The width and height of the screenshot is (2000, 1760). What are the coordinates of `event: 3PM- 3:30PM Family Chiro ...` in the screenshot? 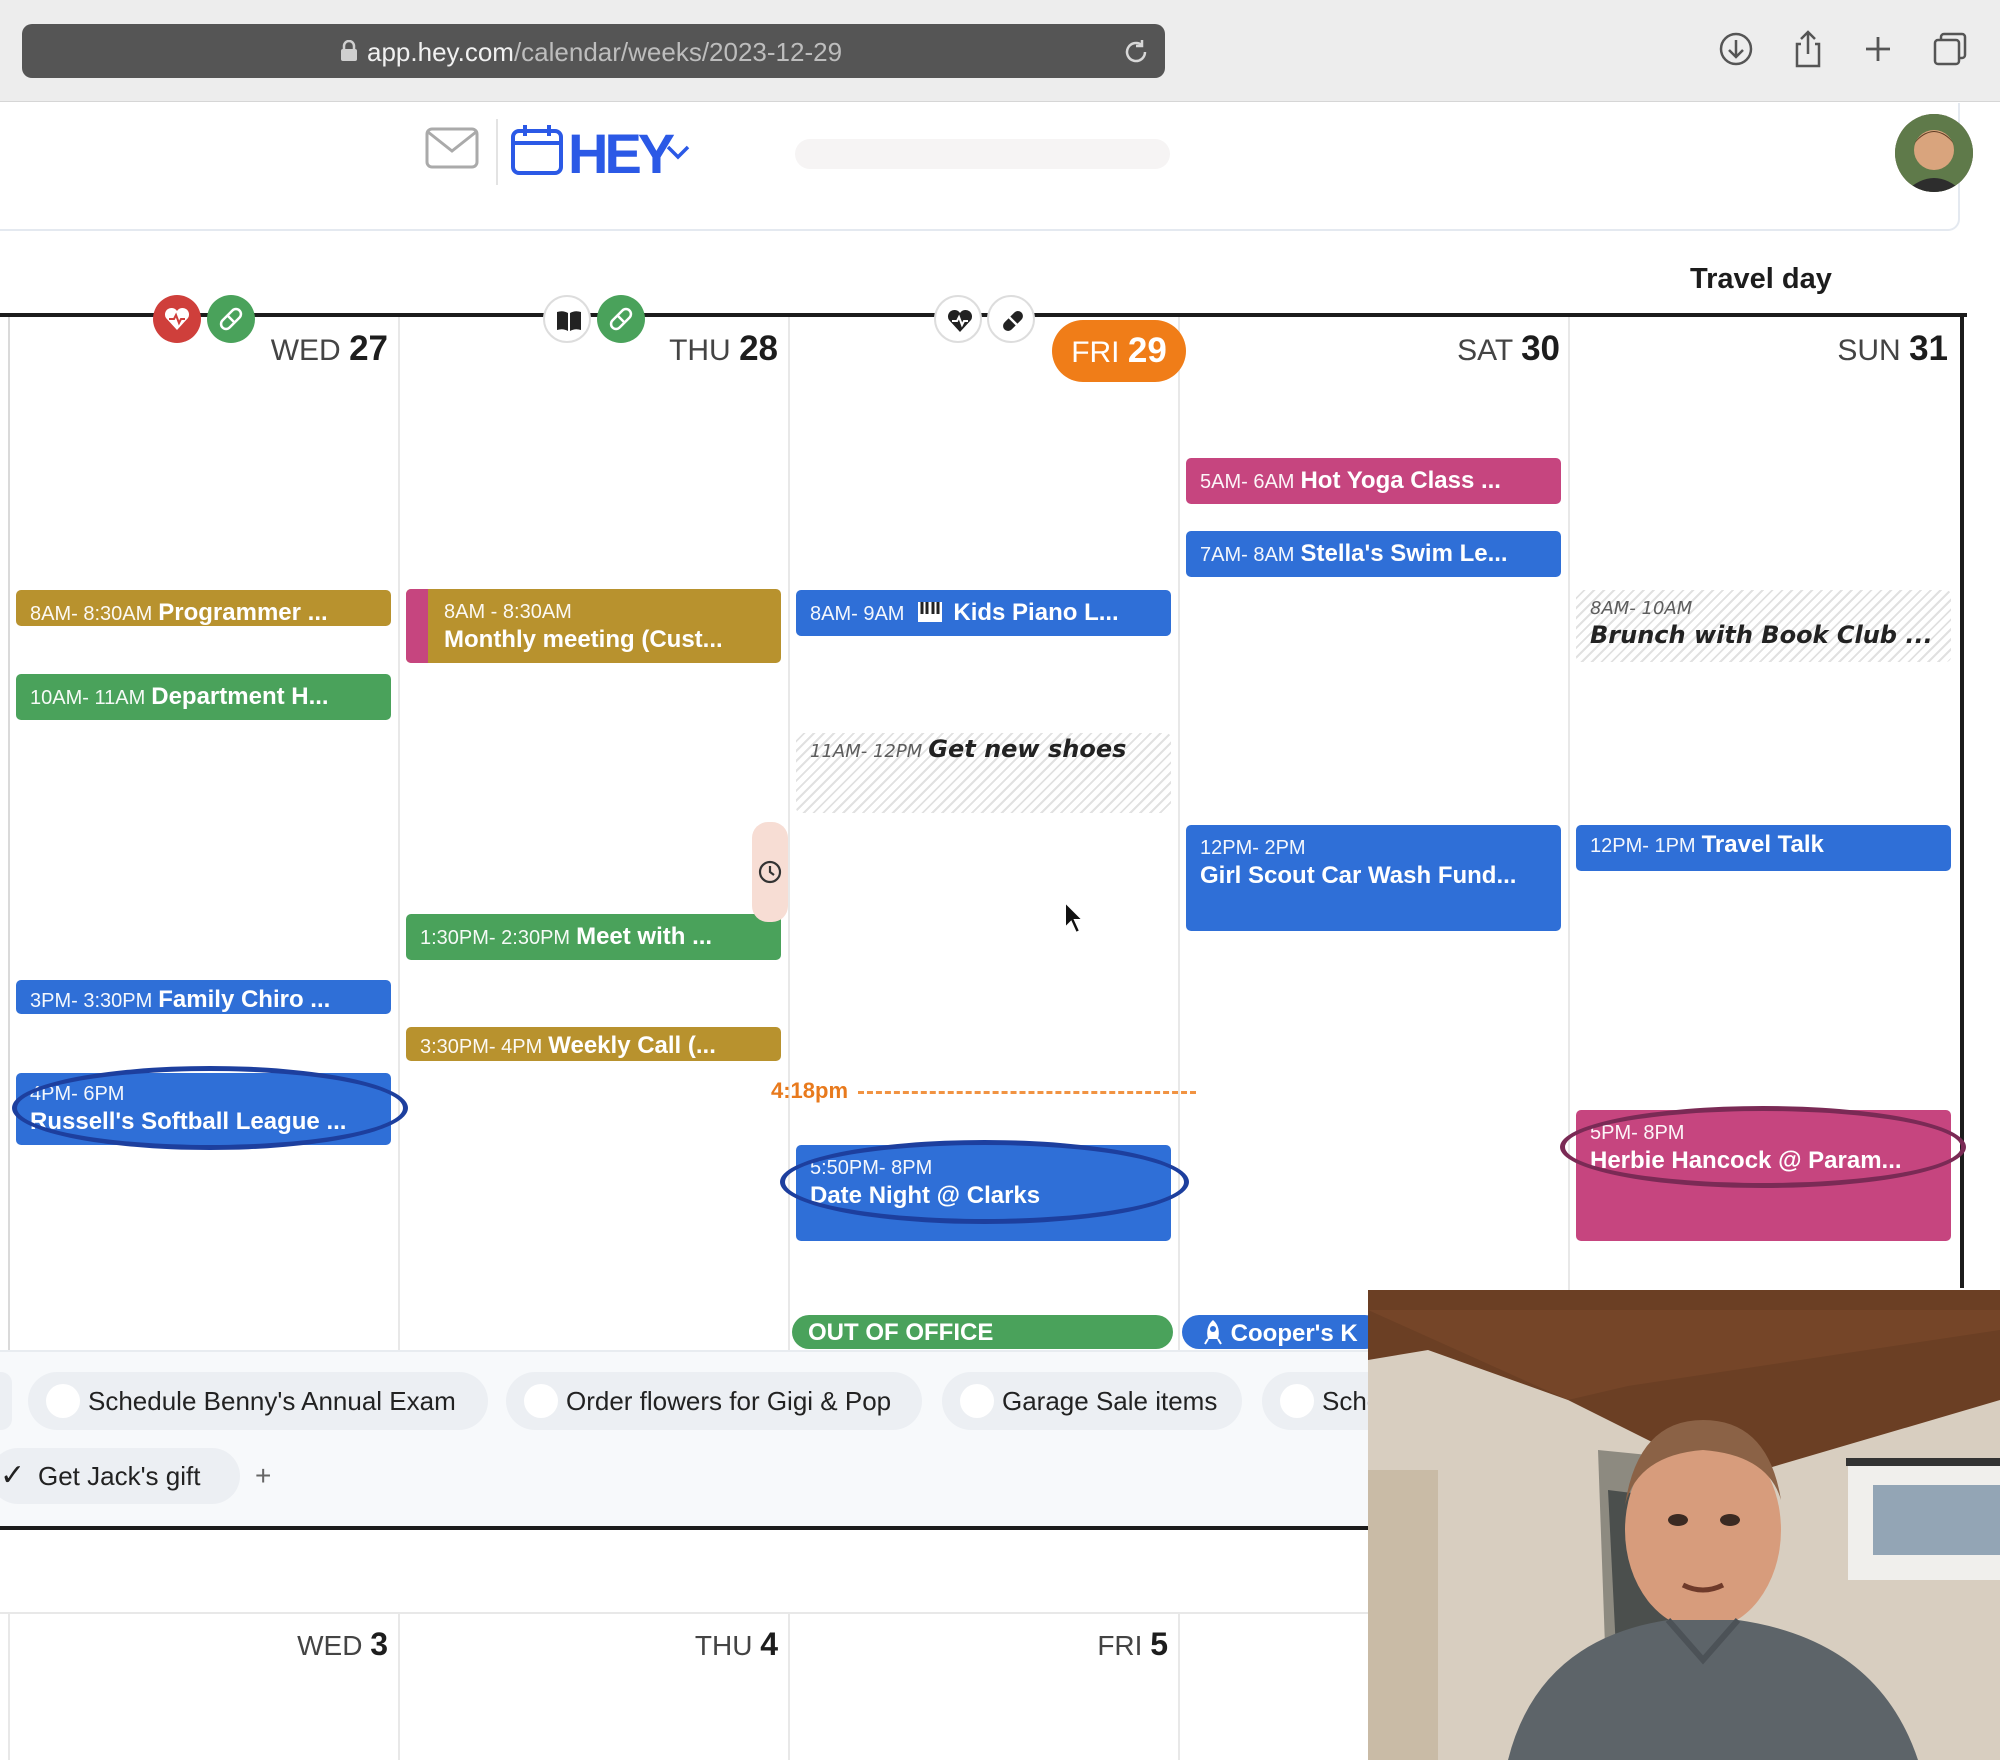 It's located at (203, 997).